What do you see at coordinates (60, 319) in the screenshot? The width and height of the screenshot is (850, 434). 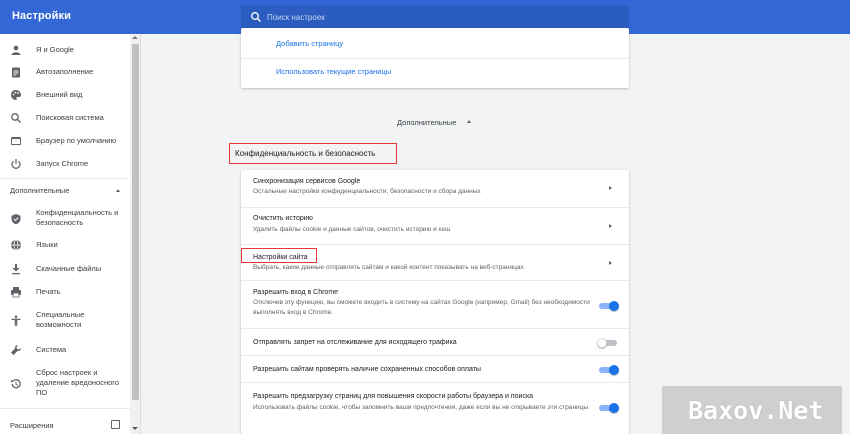 I see `sidebar-item-label: Специальные возможности` at bounding box center [60, 319].